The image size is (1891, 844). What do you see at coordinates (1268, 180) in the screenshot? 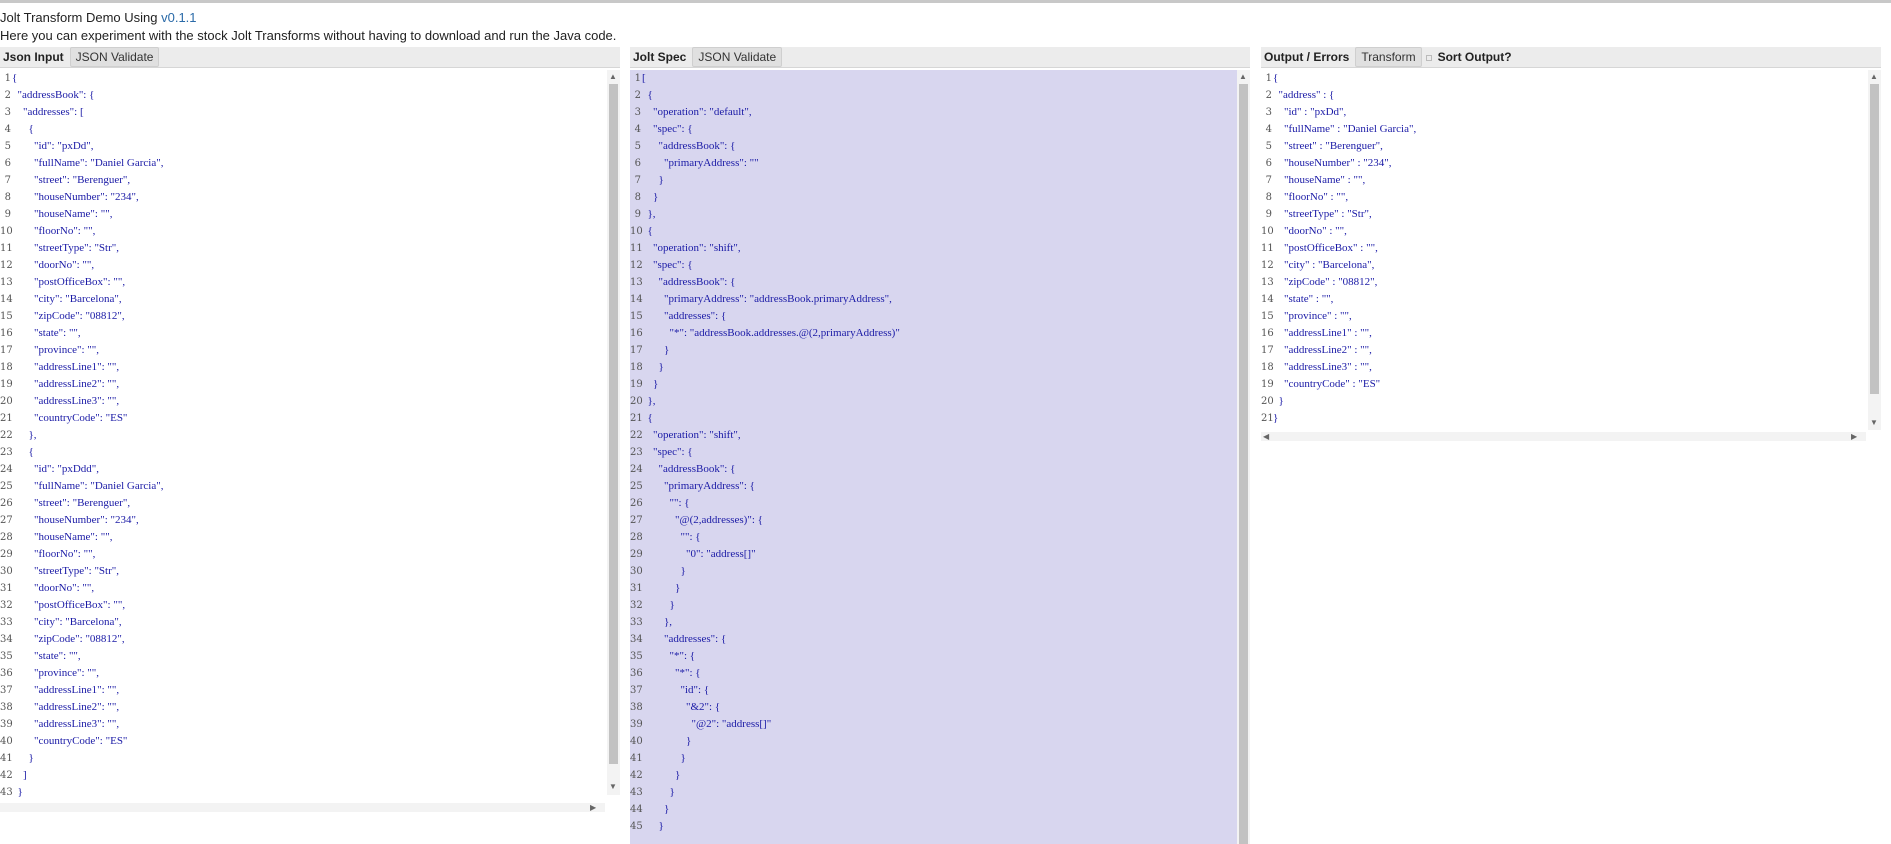
I see `line-number: 7` at bounding box center [1268, 180].